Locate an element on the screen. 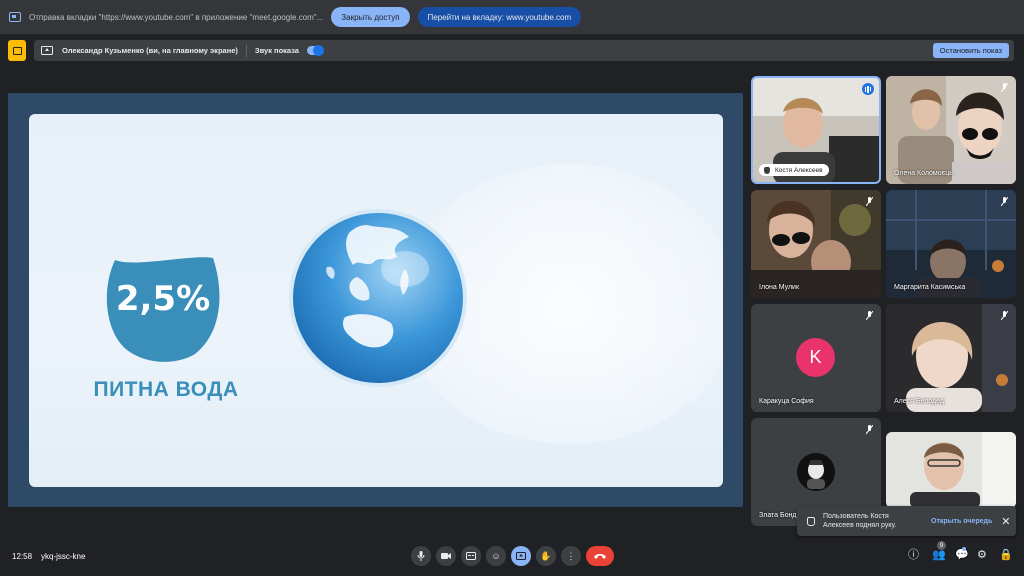 The width and height of the screenshot is (1024, 576). stop-access-button: Закрыть доступ is located at coordinates (370, 17).